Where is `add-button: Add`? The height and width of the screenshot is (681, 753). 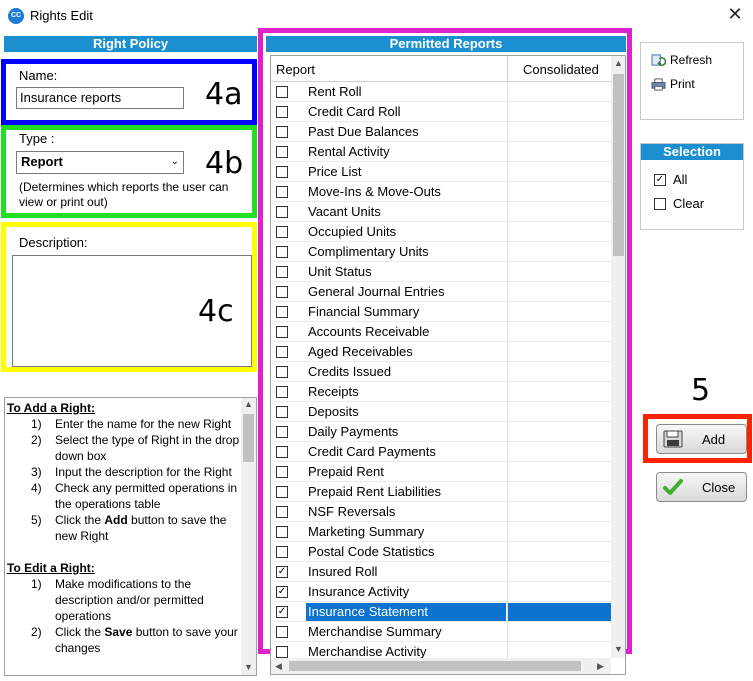
add-button: Add is located at coordinates (701, 439).